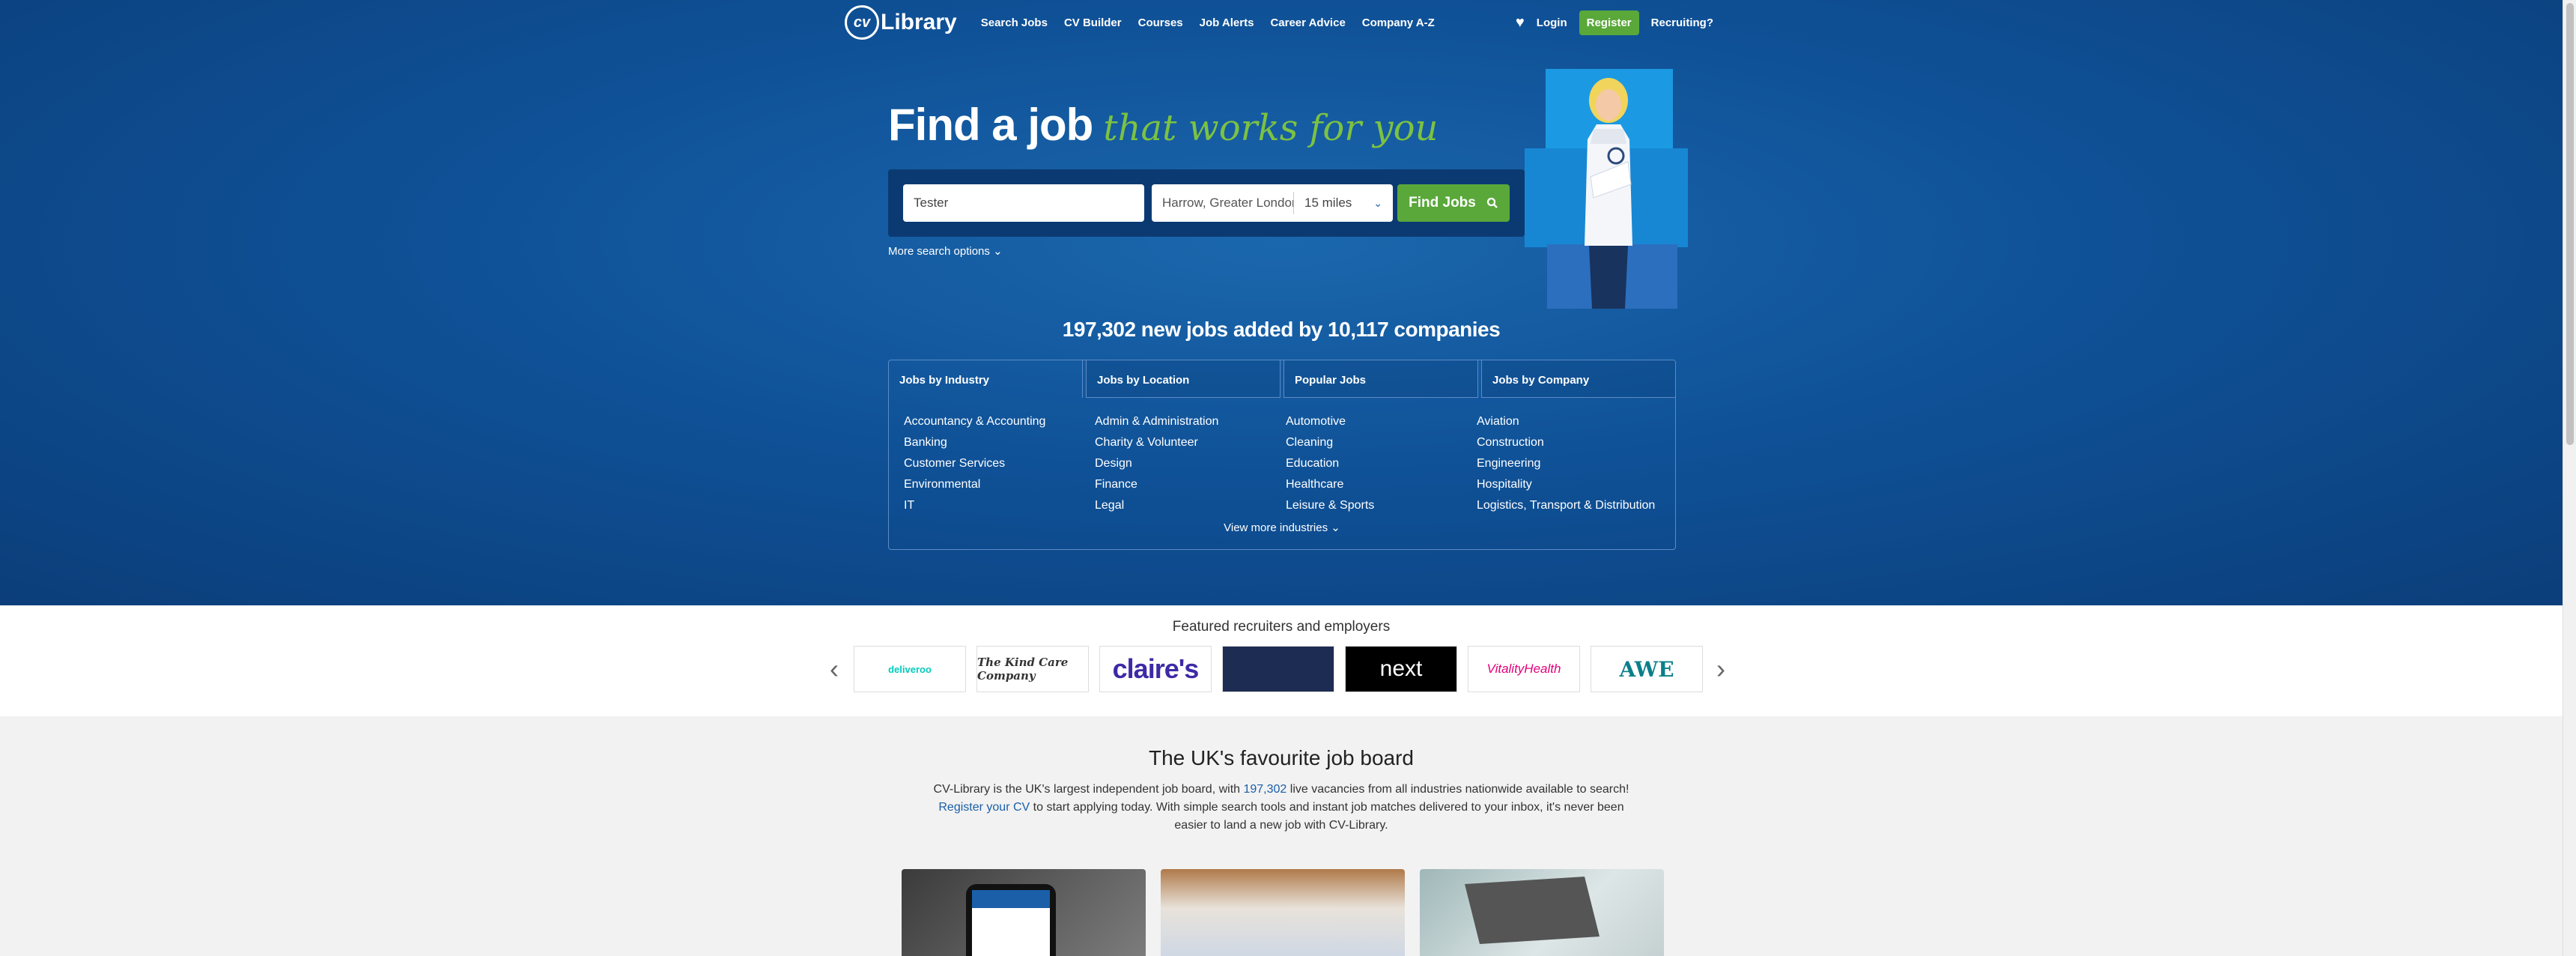 The image size is (2576, 956). Describe the element at coordinates (1183, 379) in the screenshot. I see `tab-jobs-by-location: Jobs by Location` at that location.